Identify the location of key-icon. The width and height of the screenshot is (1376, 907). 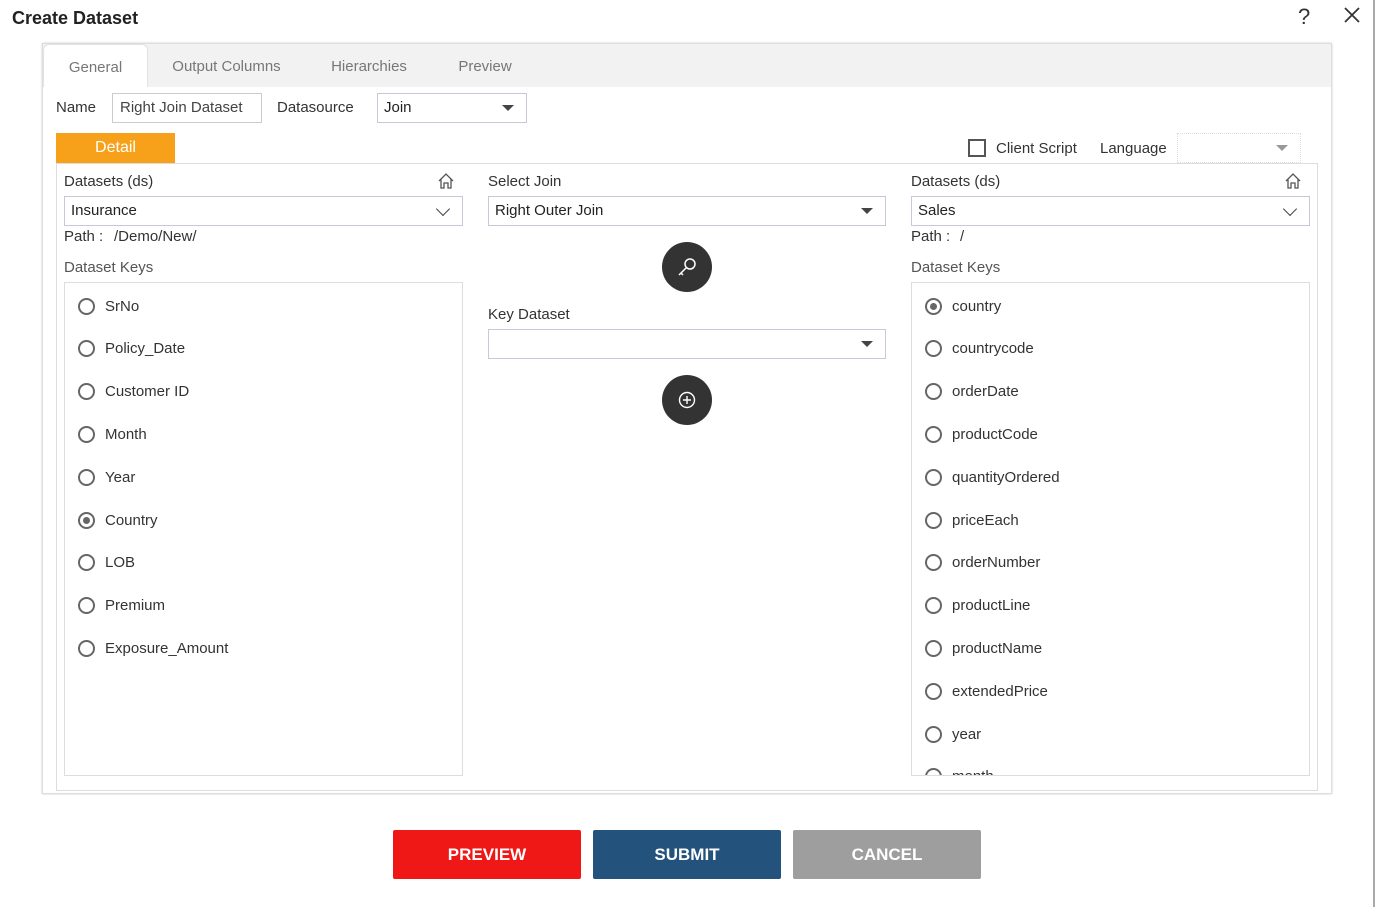
(687, 267).